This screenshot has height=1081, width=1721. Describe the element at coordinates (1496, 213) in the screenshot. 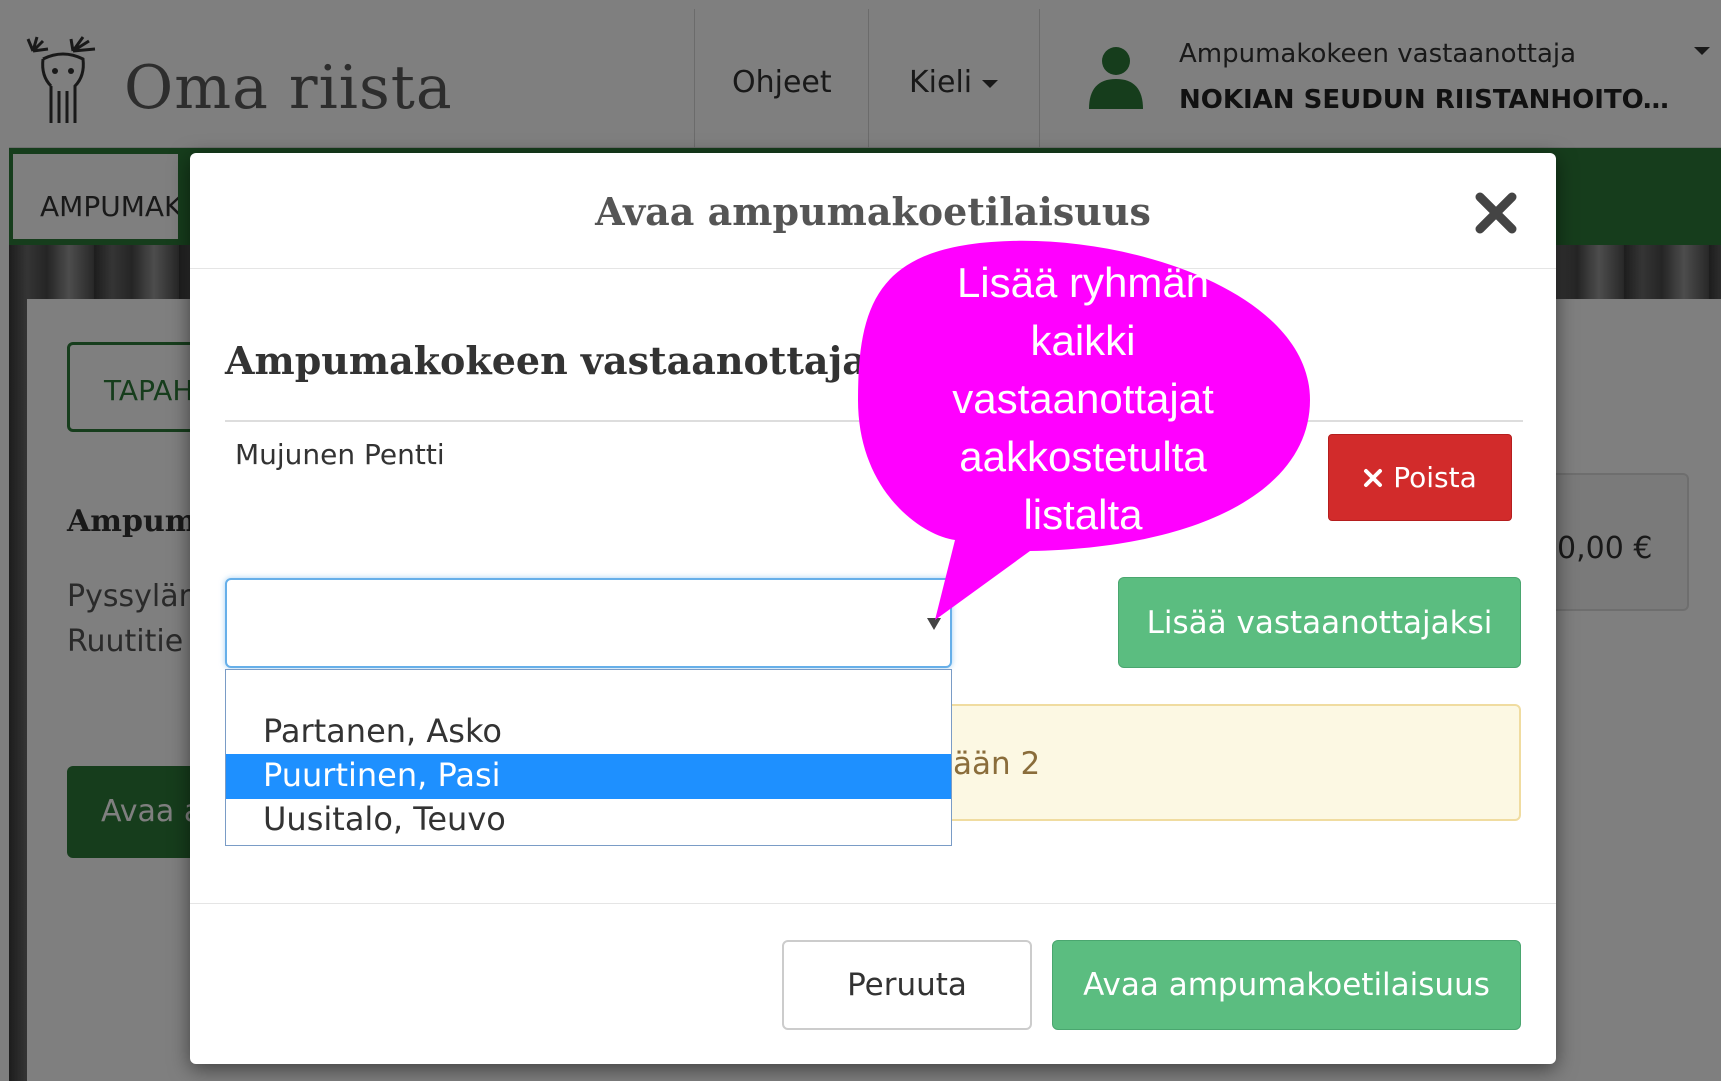

I see `close-icon` at that location.